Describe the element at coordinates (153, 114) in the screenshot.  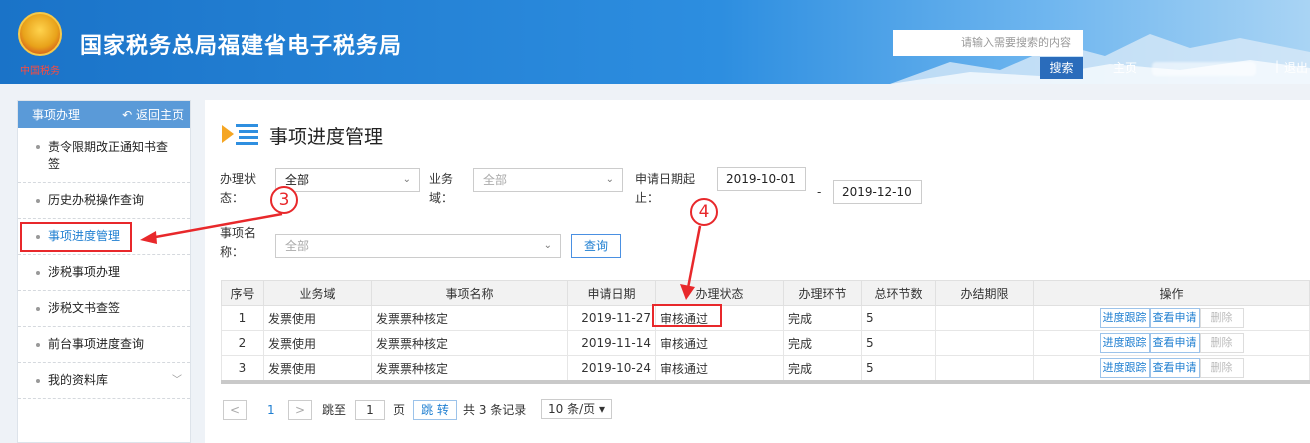
I see `back-home-link: ↶ 返回主页` at that location.